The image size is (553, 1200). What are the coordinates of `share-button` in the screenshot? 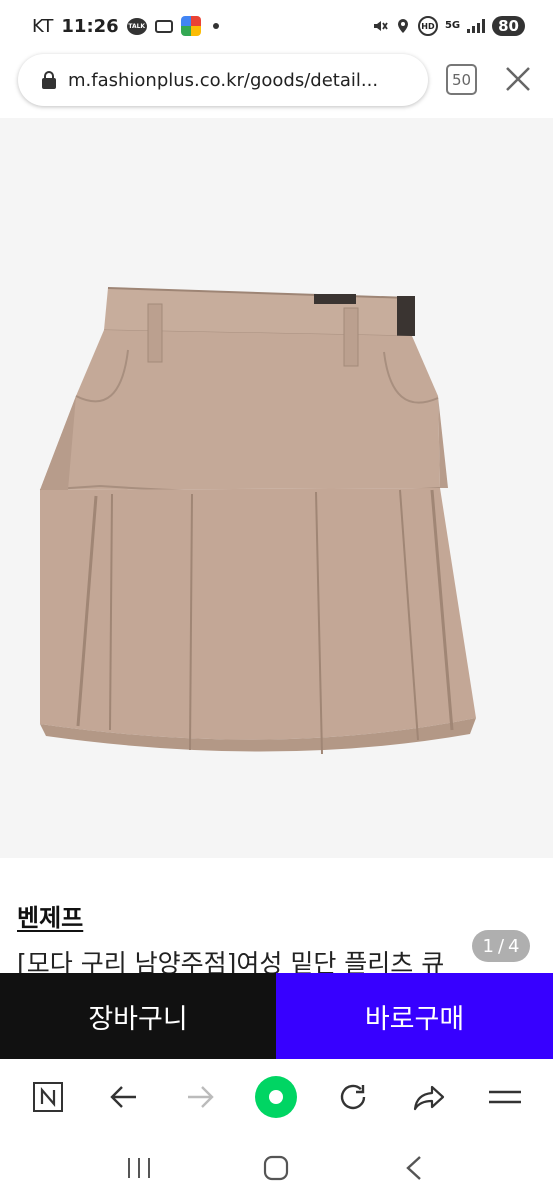 It's located at (429, 1097).